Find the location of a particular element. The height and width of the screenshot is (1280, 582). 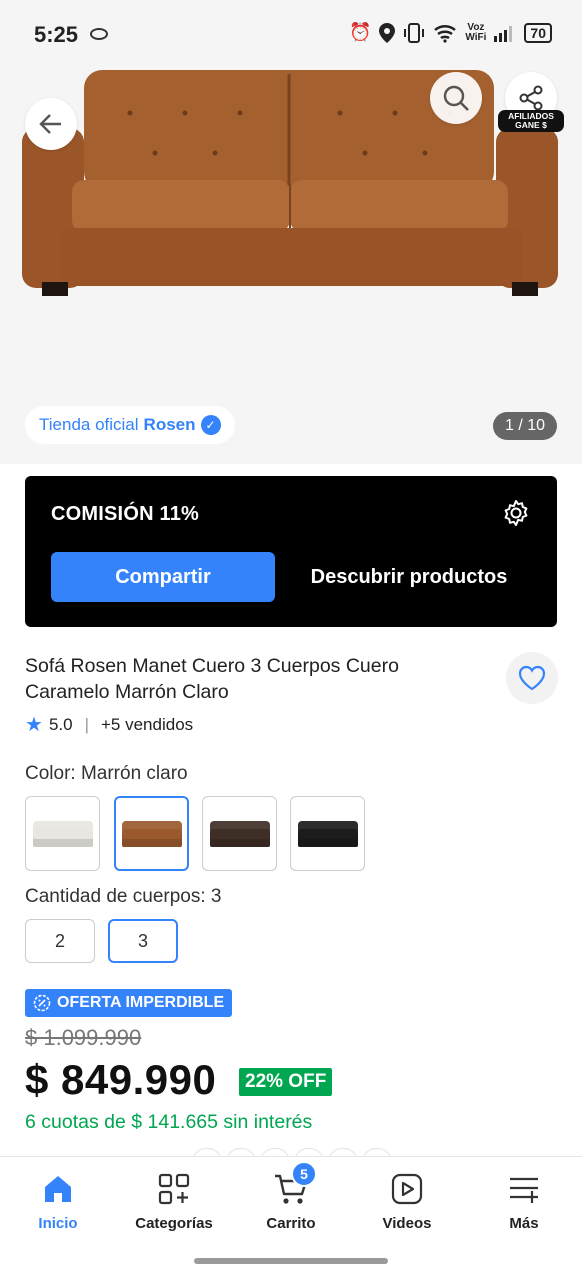

notification-icon is located at coordinates (99, 34).